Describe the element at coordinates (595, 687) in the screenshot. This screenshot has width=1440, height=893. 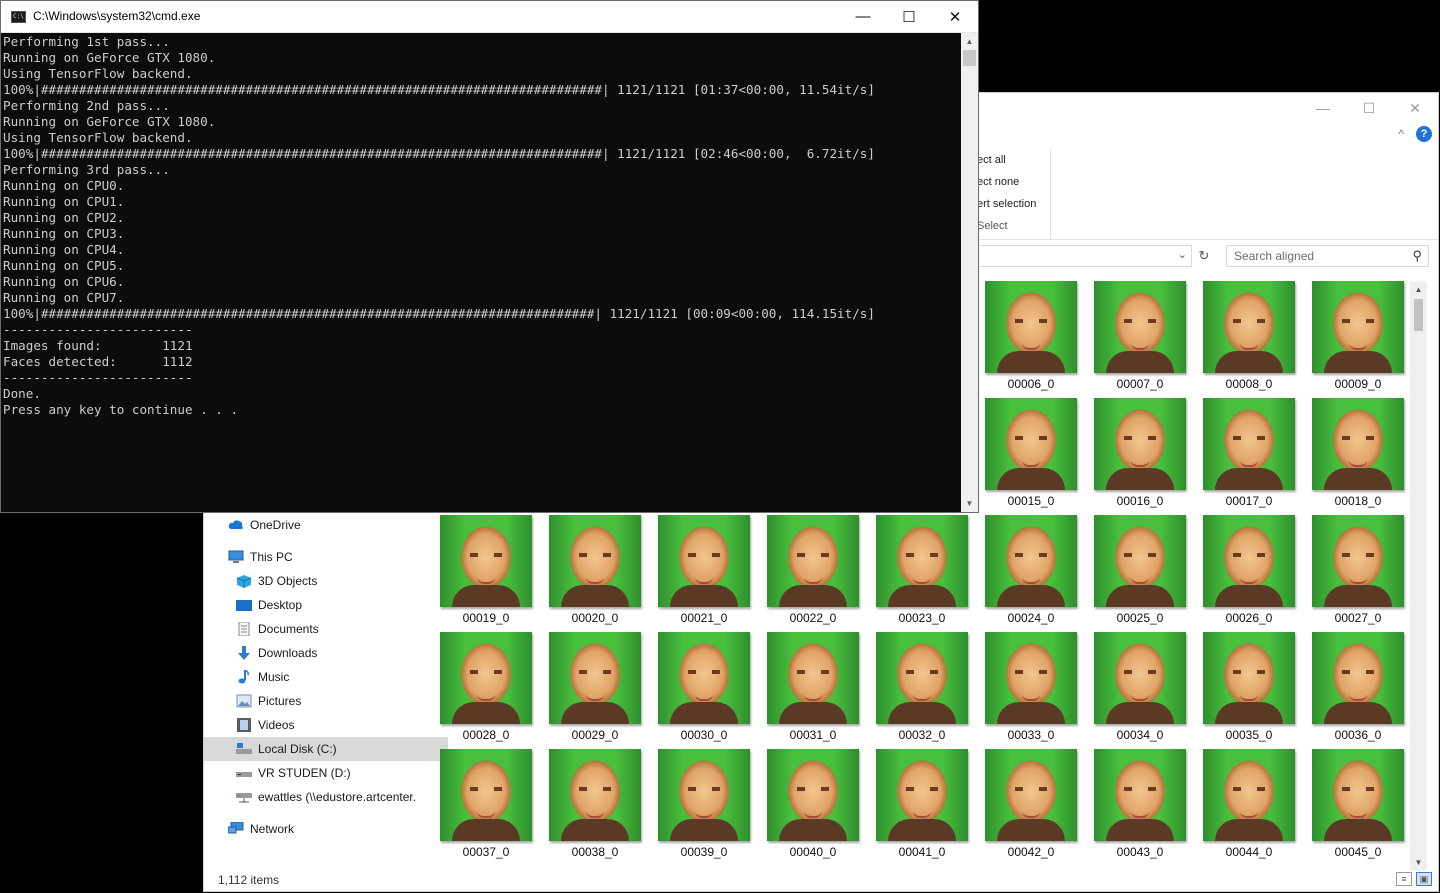
I see `file-tile: 00029_0` at that location.